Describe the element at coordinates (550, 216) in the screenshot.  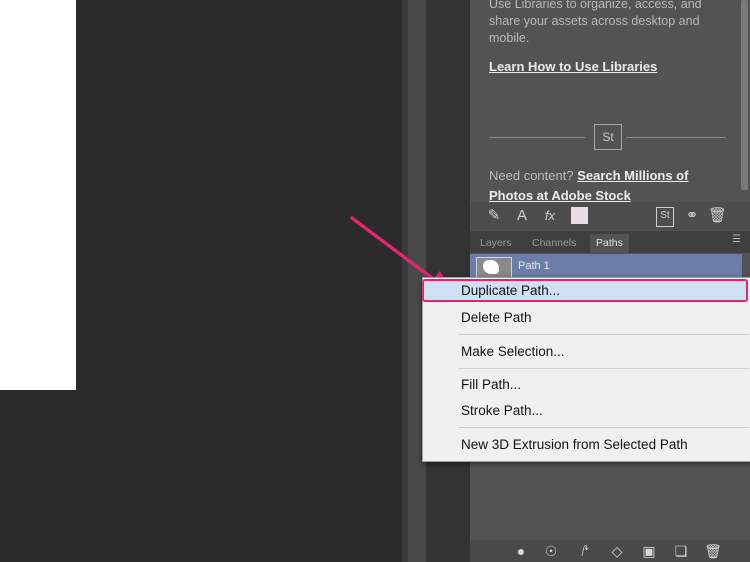
I see `add-effect-icon: fx` at that location.